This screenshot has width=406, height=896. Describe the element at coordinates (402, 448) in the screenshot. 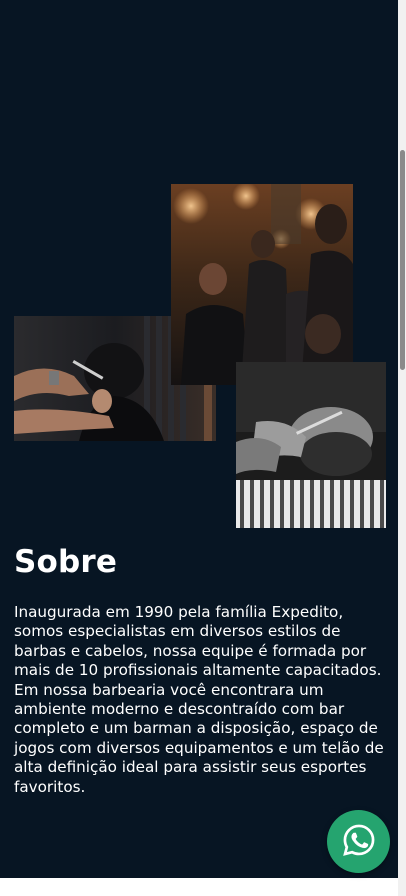

I see `scrollbar` at that location.